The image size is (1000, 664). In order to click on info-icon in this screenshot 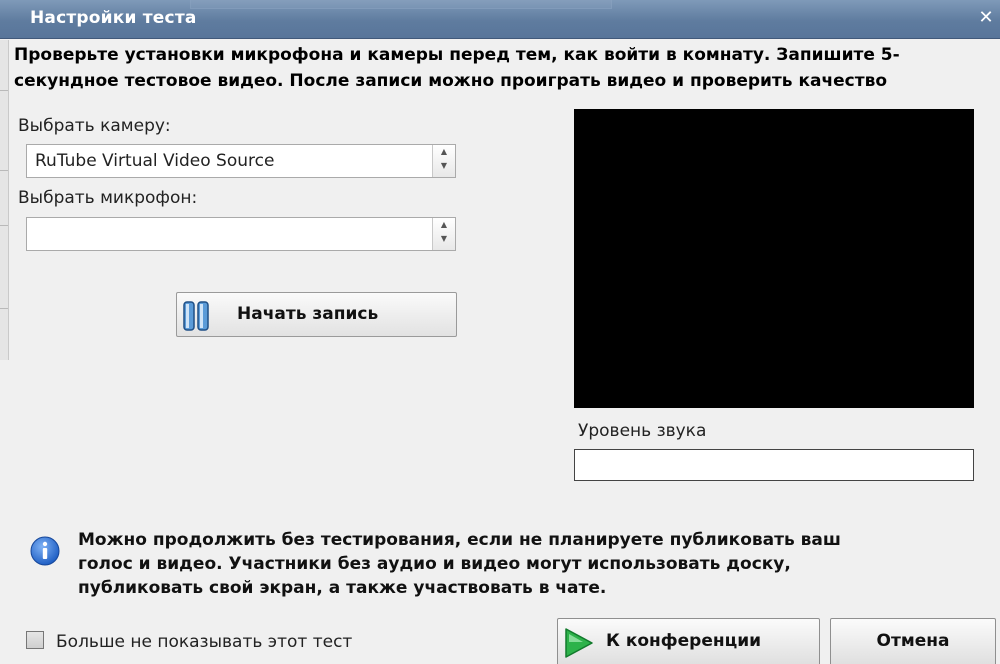, I will do `click(45, 551)`.